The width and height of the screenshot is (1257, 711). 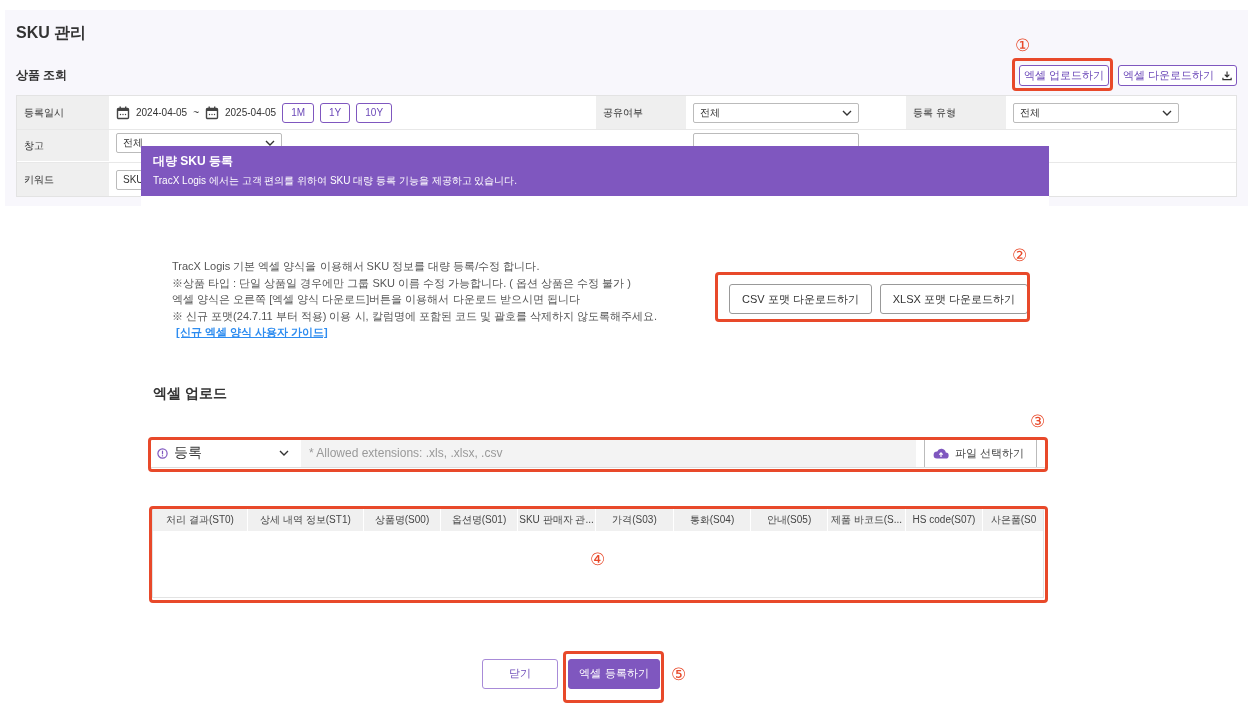 What do you see at coordinates (934, 112) in the screenshot?
I see `field-label: 등록 유형` at bounding box center [934, 112].